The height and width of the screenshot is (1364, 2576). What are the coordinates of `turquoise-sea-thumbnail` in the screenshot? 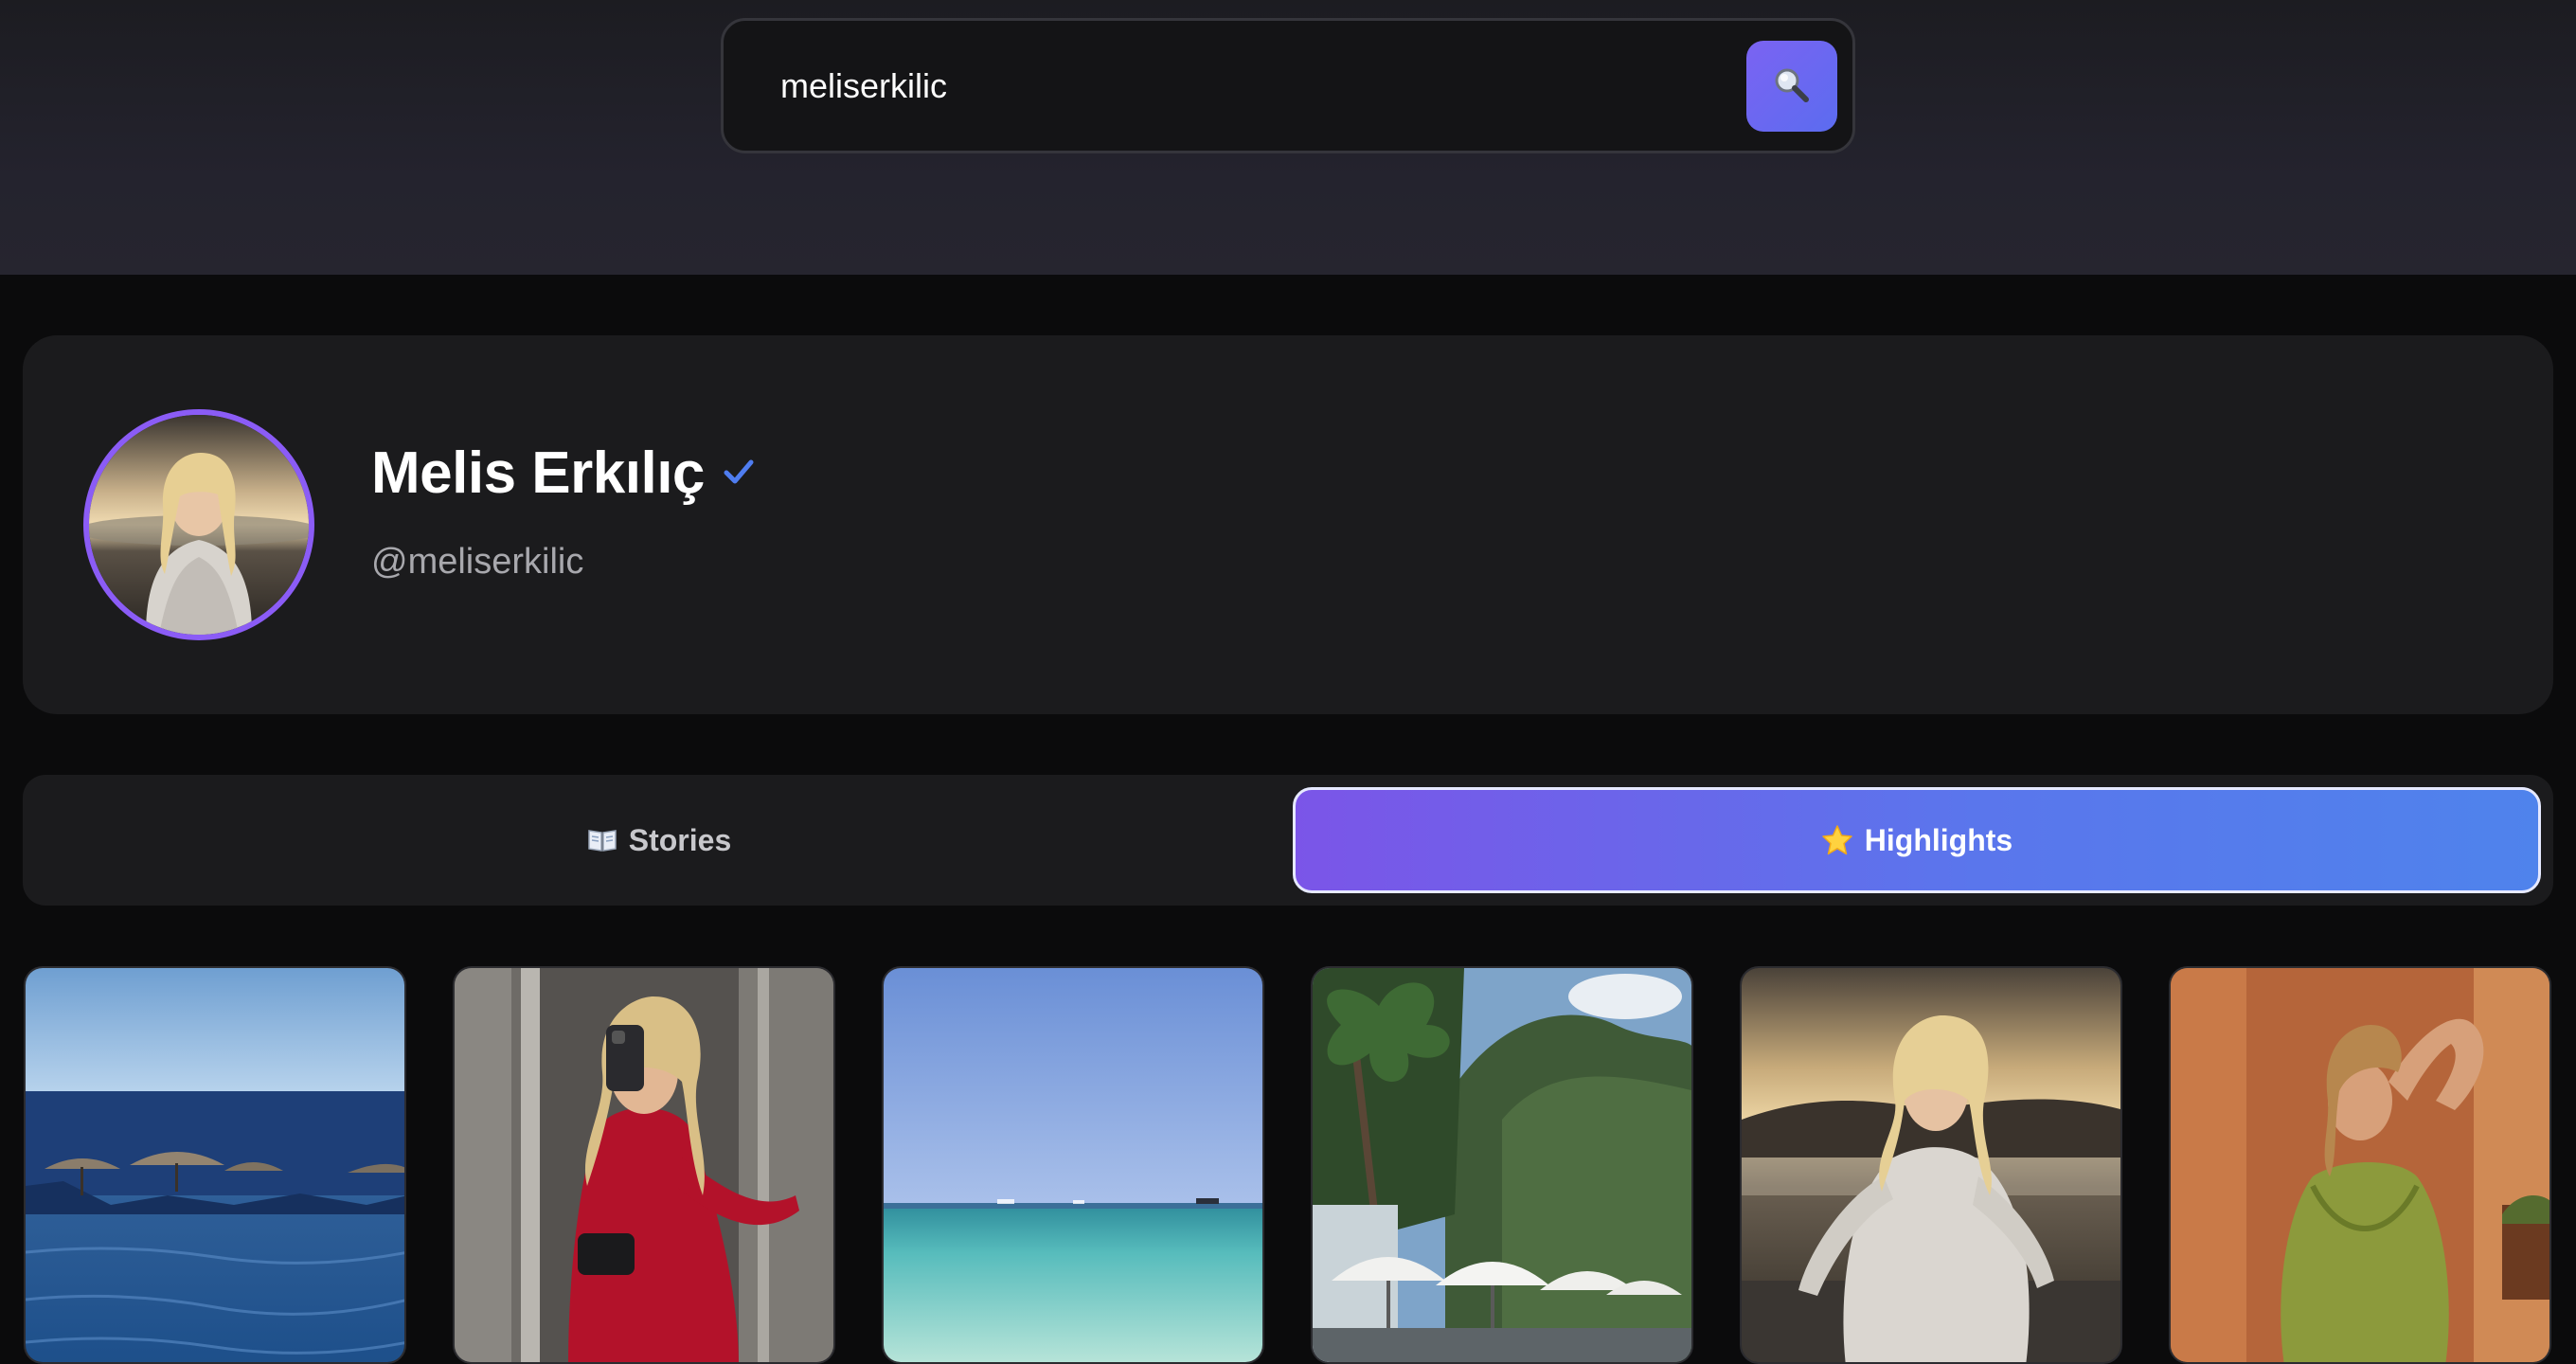 It's located at (1073, 1165).